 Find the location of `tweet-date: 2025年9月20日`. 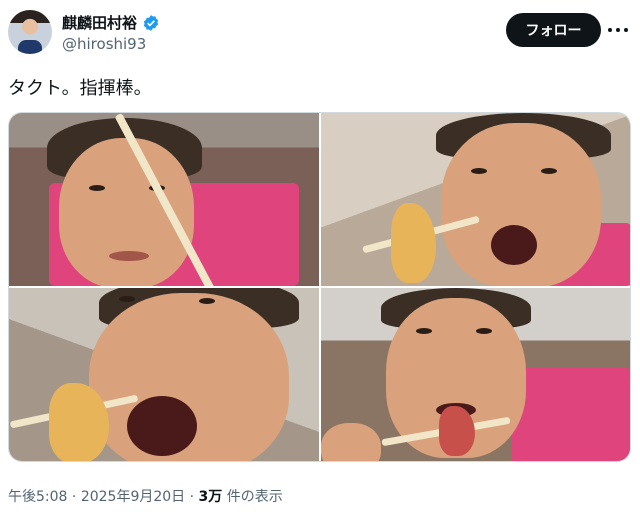

tweet-date: 2025年9月20日 is located at coordinates (133, 497).